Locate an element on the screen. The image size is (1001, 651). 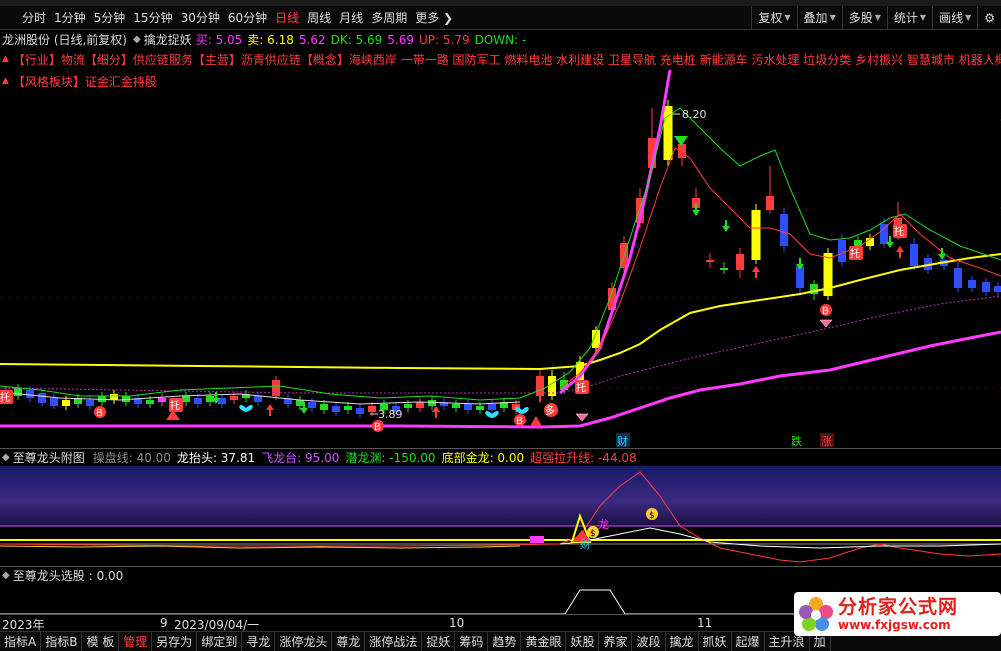
indicator-tab: 养家 is located at coordinates (616, 641).